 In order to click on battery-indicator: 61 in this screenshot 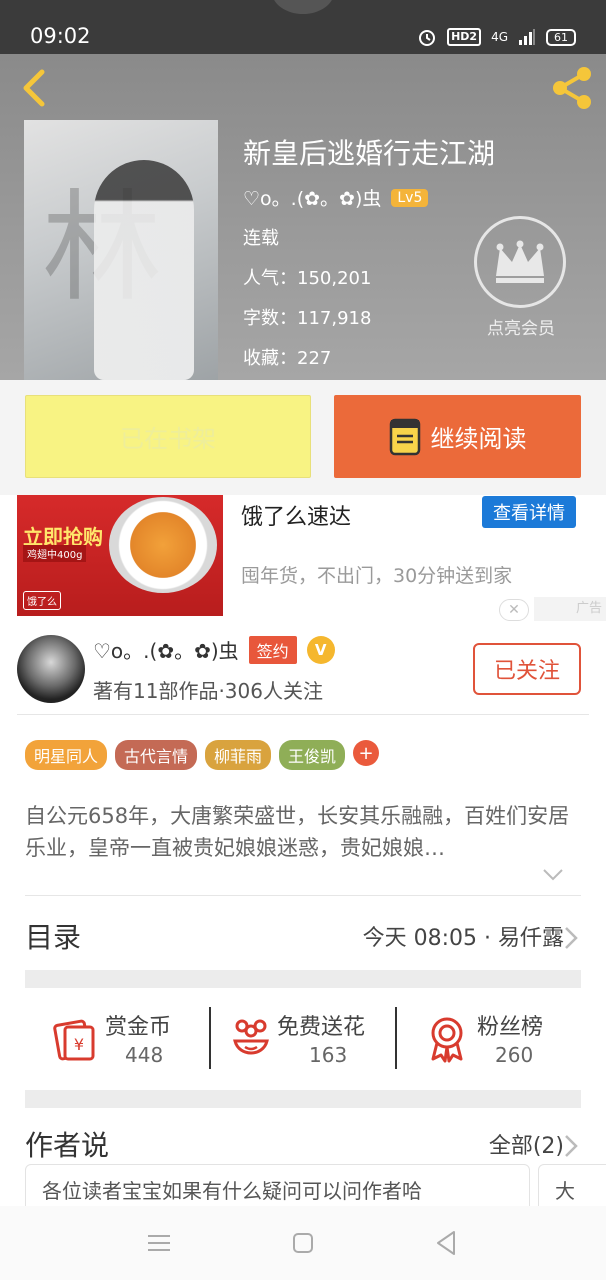, I will do `click(561, 37)`.